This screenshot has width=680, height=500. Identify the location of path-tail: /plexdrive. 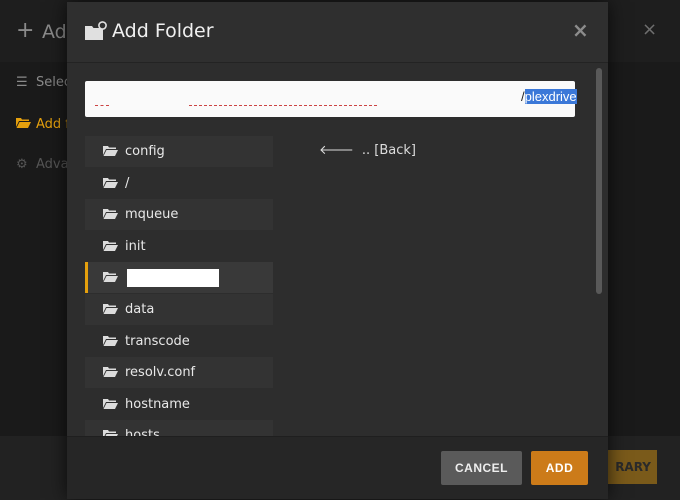
(549, 96).